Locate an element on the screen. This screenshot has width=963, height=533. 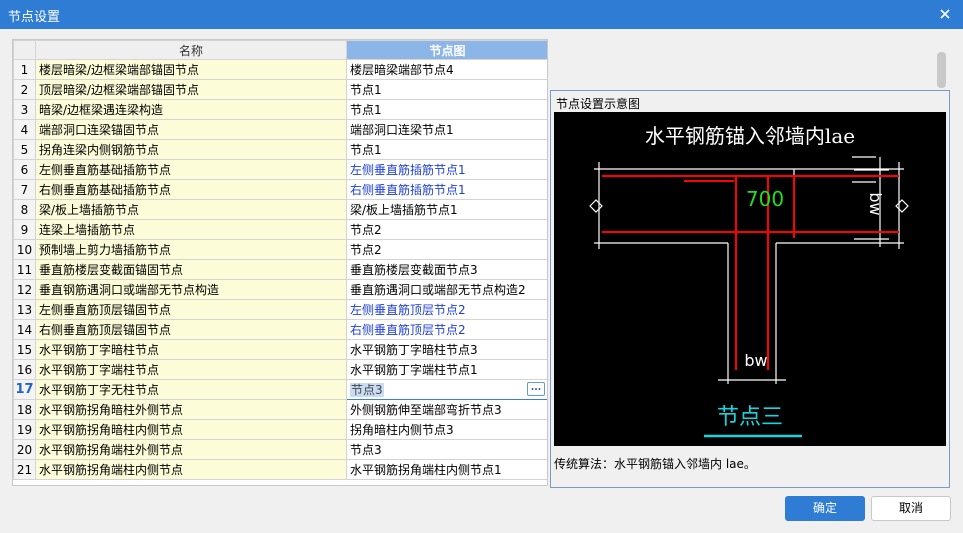
table-row: 20 水平钢筋拐角端柱外侧节点 节点3 is located at coordinates (280, 449).